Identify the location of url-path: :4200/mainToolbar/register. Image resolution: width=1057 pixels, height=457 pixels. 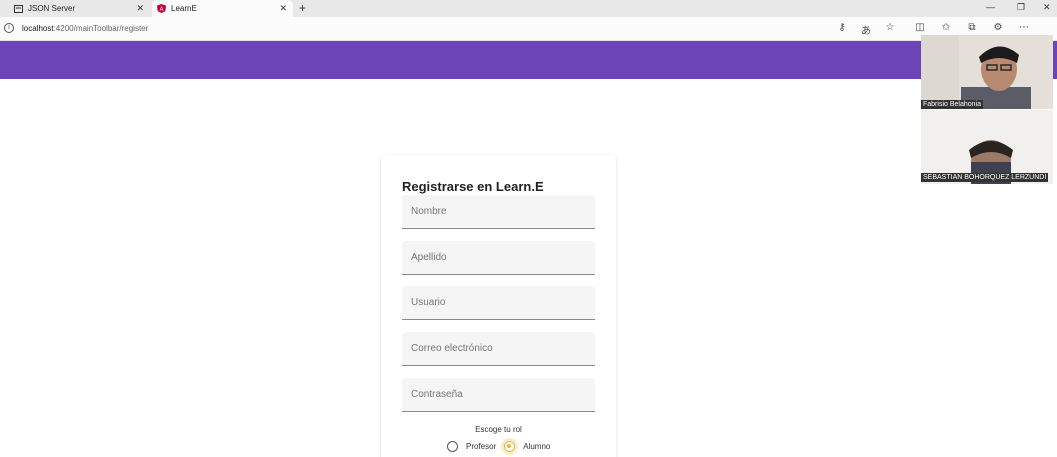
(101, 28).